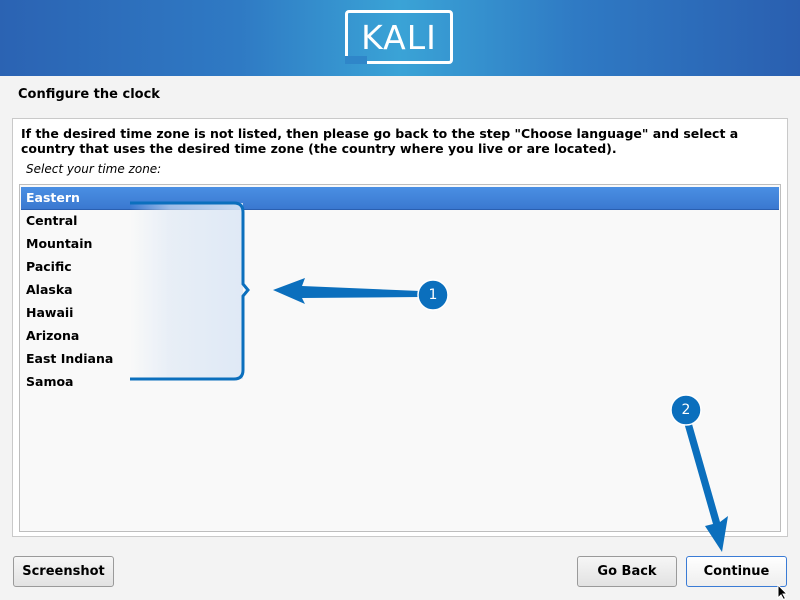 The height and width of the screenshot is (600, 800). Describe the element at coordinates (433, 295) in the screenshot. I see `badge-1: 1` at that location.